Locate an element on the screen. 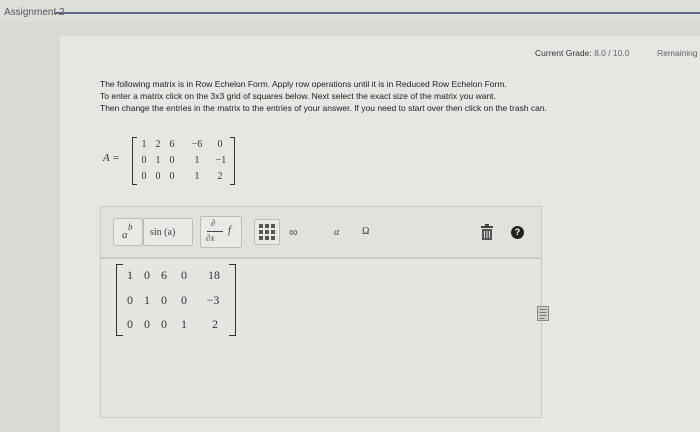 The height and width of the screenshot is (432, 700). derivative-function: f is located at coordinates (230, 230).